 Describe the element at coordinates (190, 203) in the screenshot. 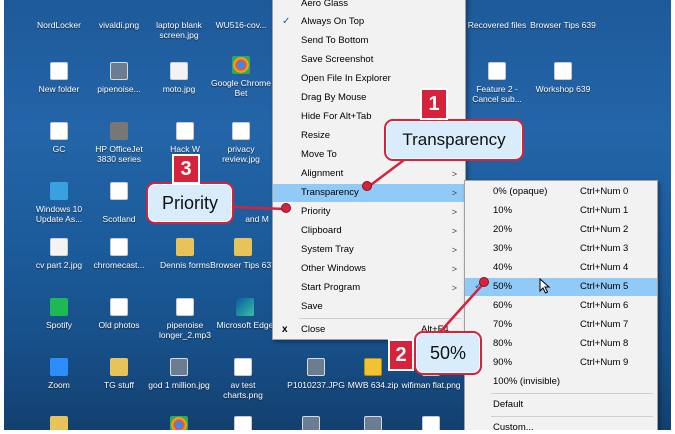

I see `callout-priority: Priority` at that location.